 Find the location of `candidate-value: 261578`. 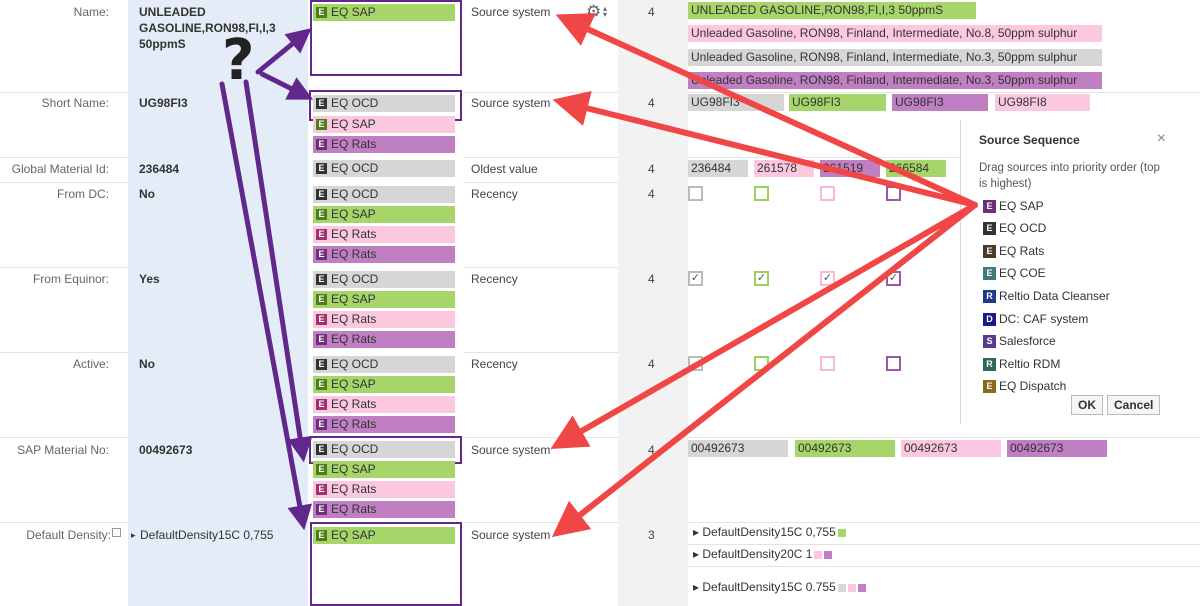

candidate-value: 261578 is located at coordinates (784, 168).